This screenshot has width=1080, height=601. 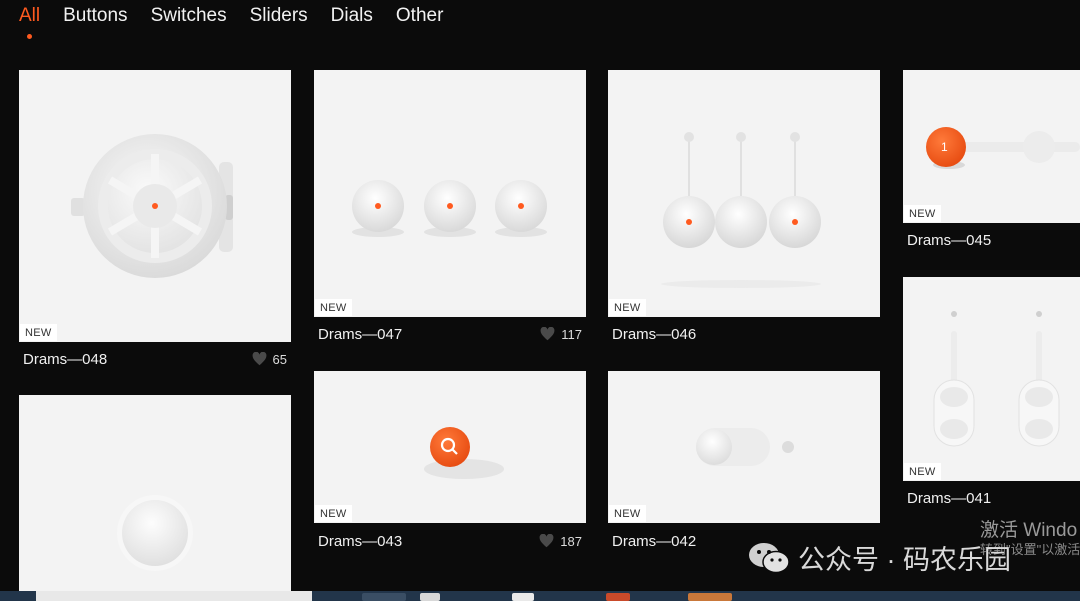 I want to click on like-count: 65, so click(x=279, y=359).